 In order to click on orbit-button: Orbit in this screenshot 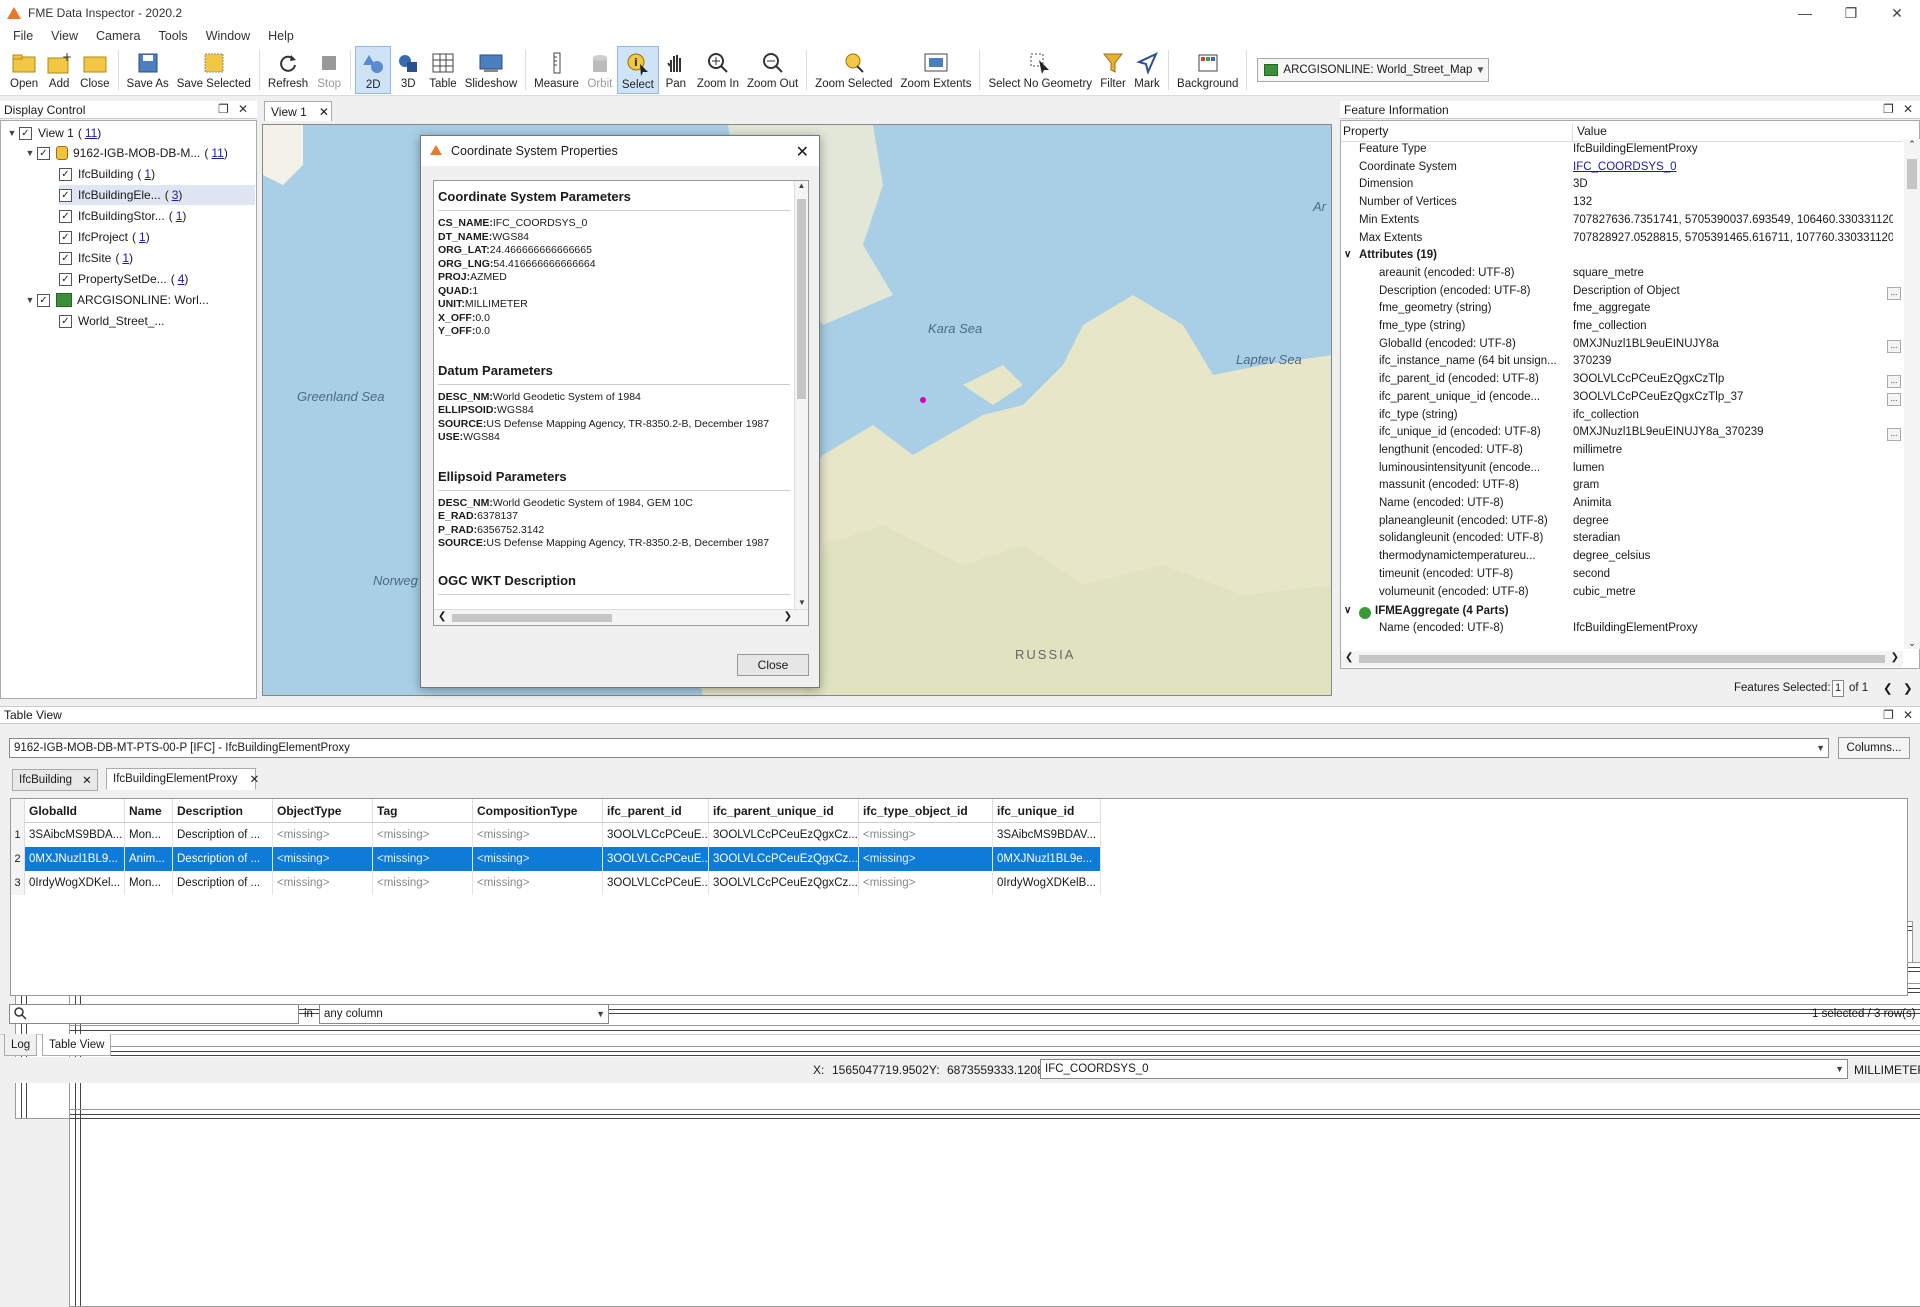, I will do `click(600, 70)`.